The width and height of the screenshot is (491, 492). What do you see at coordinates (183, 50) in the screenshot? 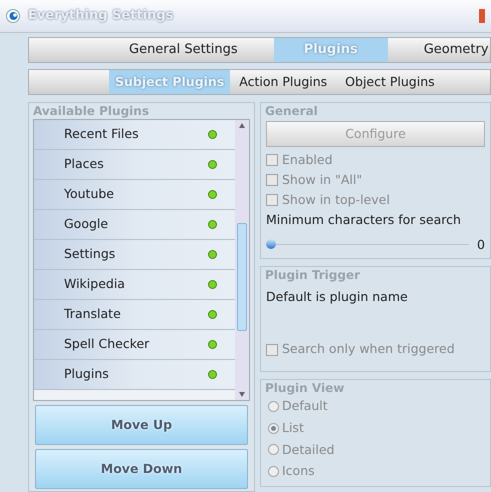
I see `tab: General Settings` at bounding box center [183, 50].